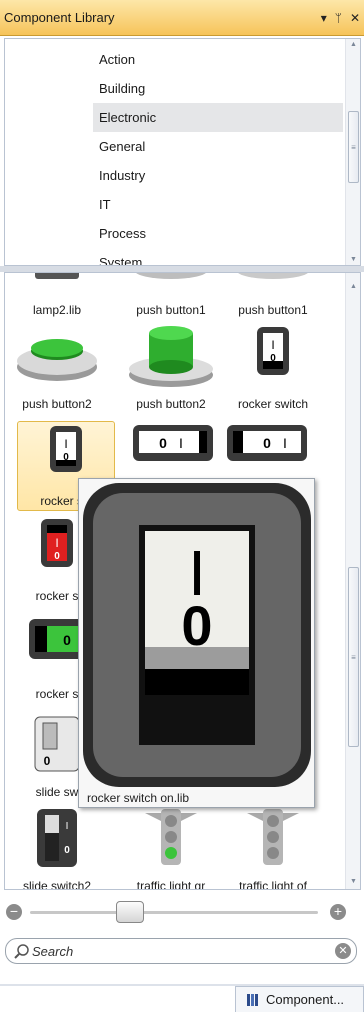 This screenshot has height=1012, width=364. What do you see at coordinates (171, 884) in the screenshot?
I see `component-label: traffic light gr` at bounding box center [171, 884].